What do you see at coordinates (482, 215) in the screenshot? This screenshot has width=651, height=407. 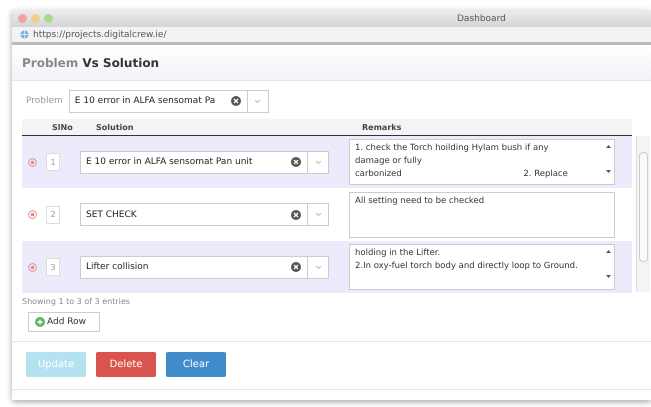 I see `remarks-field: All setting need to be checked` at bounding box center [482, 215].